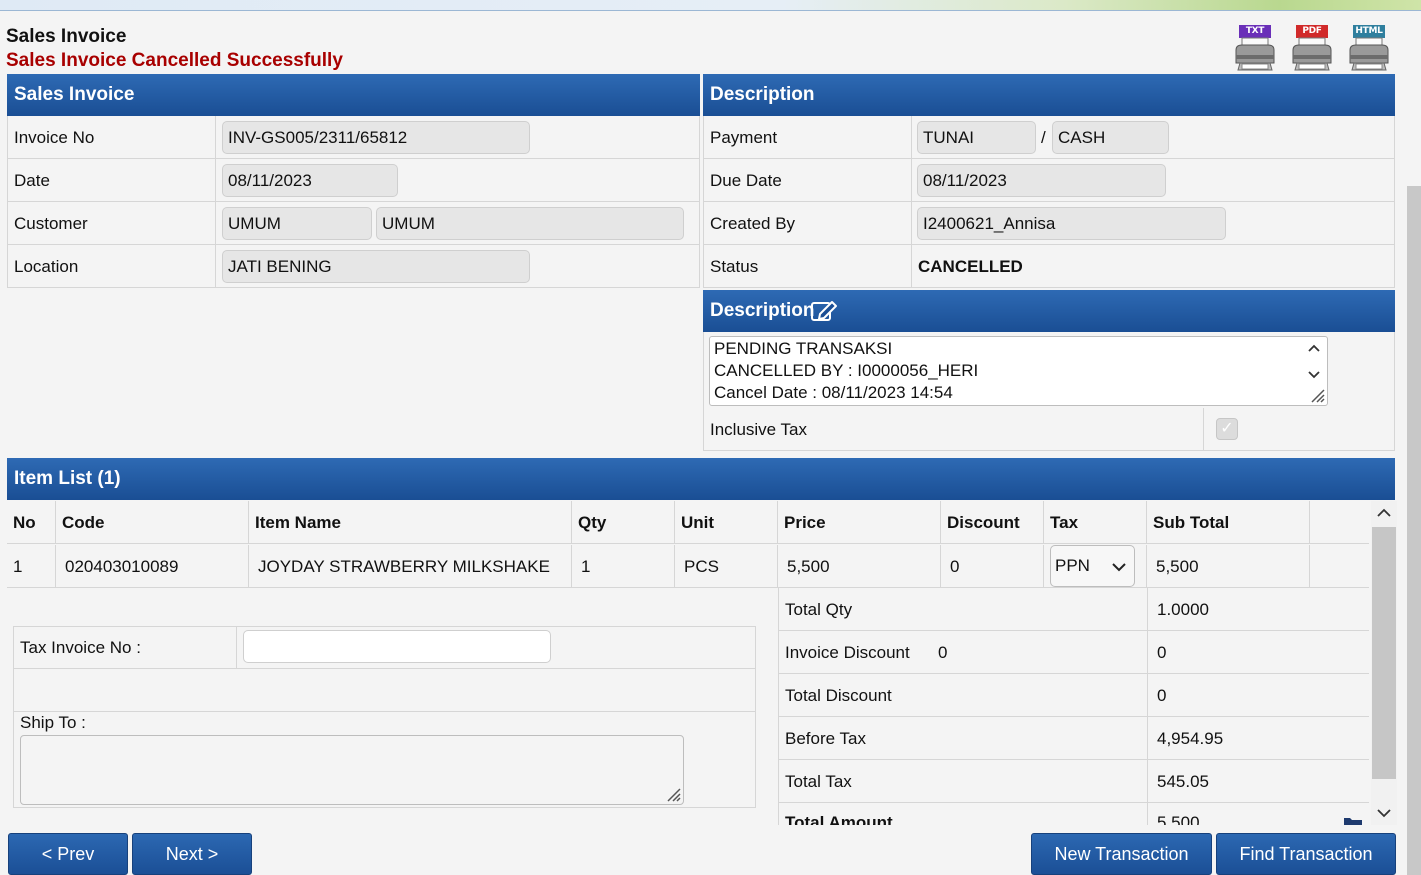 The height and width of the screenshot is (875, 1421). Describe the element at coordinates (1073, 738) in the screenshot. I see `before-tax-row: Before Tax 4,954.95` at that location.